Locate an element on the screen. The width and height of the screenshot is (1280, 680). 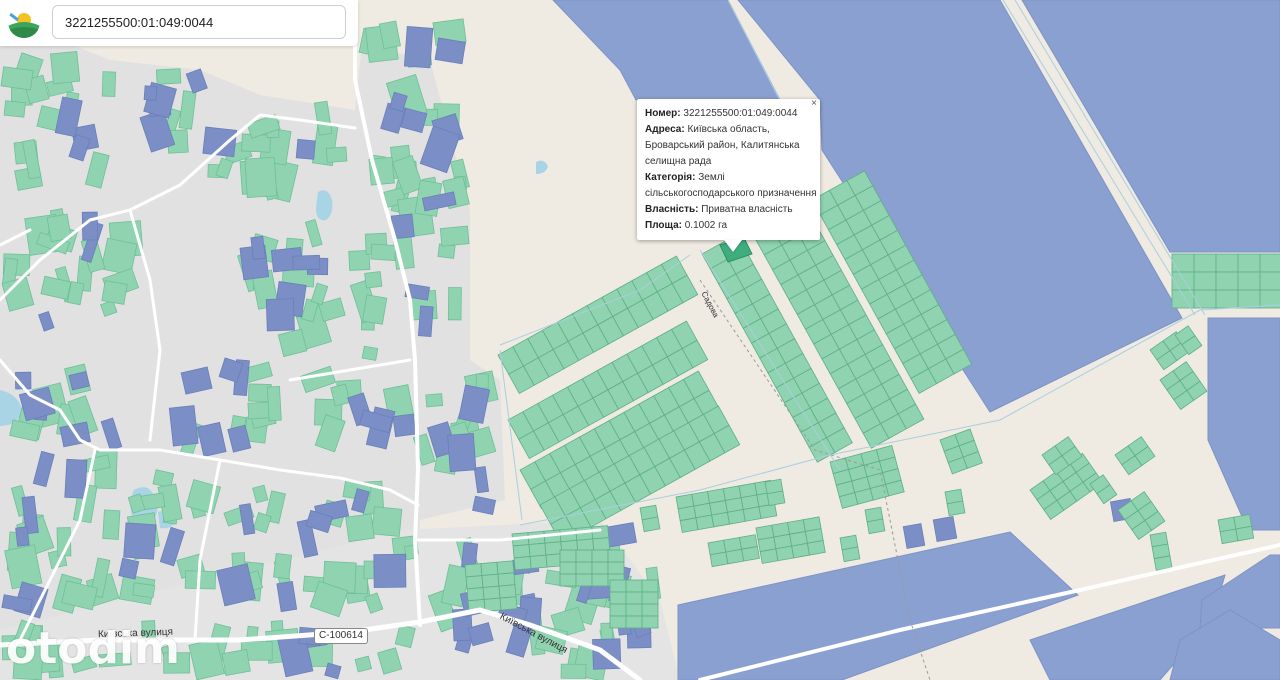
cadastral-number-search-input is located at coordinates (199, 22).